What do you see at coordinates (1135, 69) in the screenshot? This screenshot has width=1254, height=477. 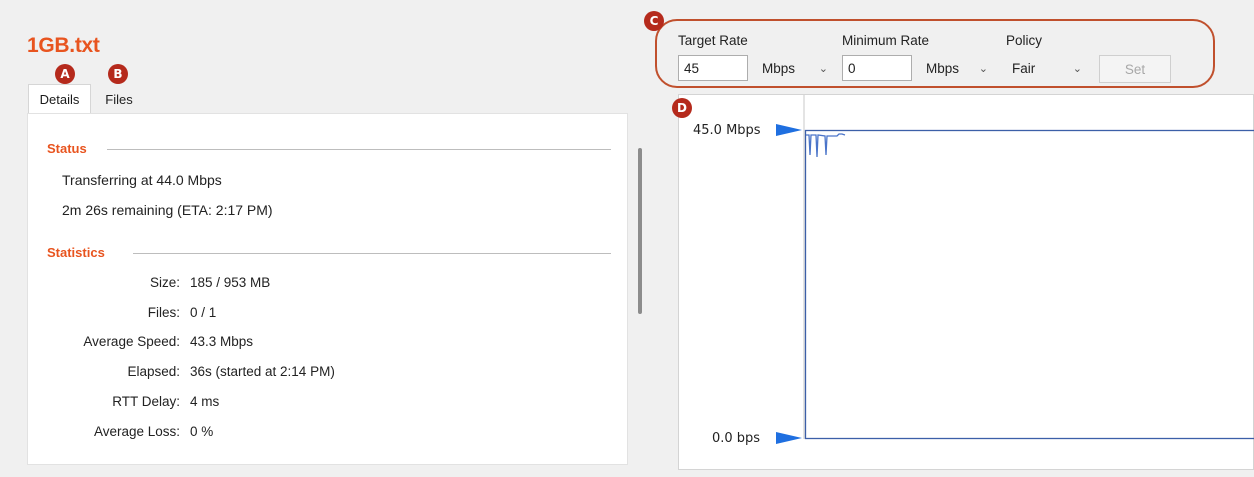 I see `set-button: Set` at bounding box center [1135, 69].